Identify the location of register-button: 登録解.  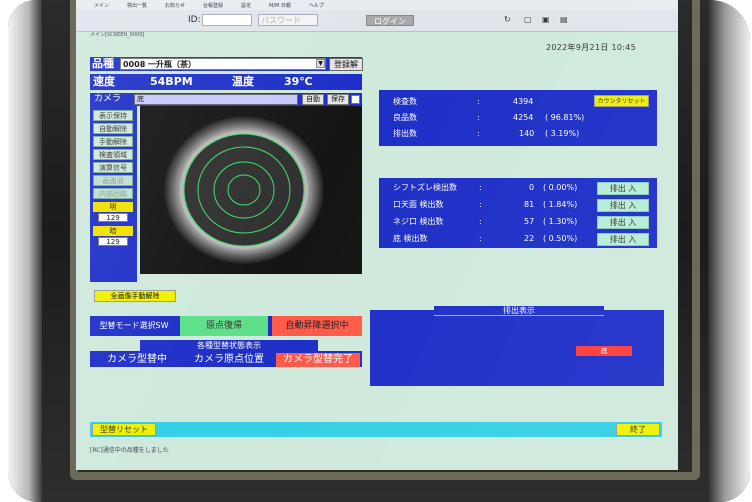
(346, 64).